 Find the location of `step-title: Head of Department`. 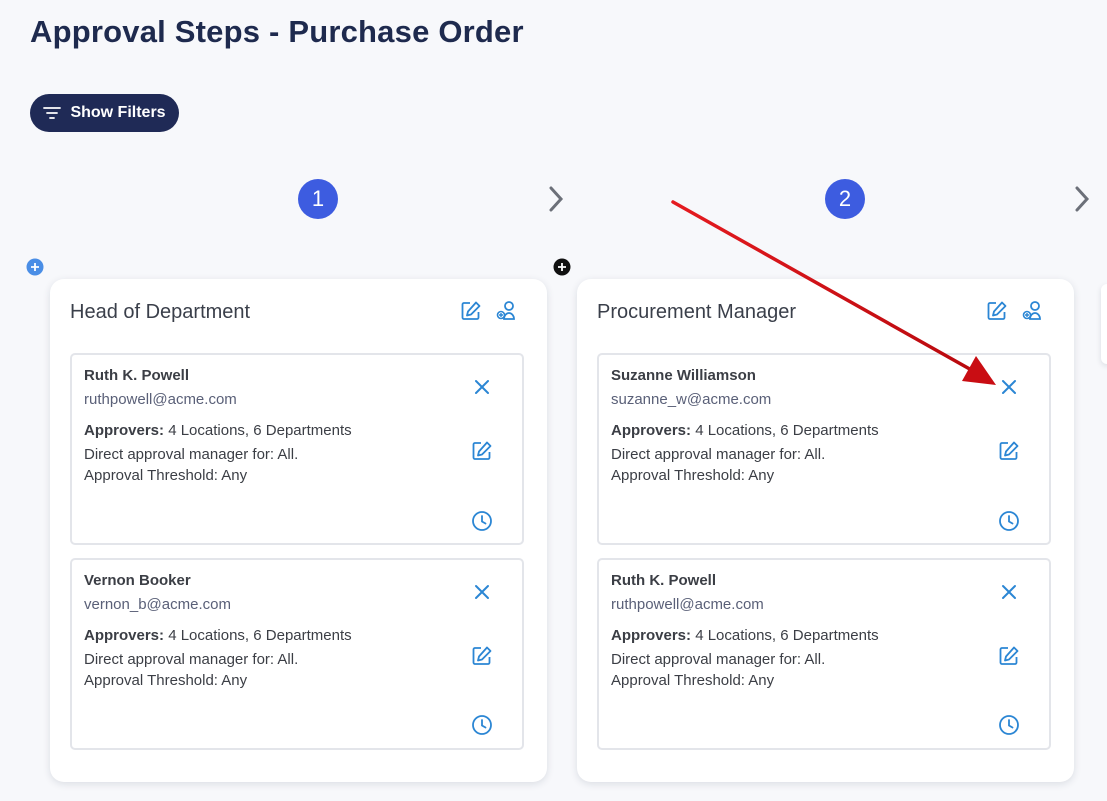

step-title: Head of Department is located at coordinates (160, 312).